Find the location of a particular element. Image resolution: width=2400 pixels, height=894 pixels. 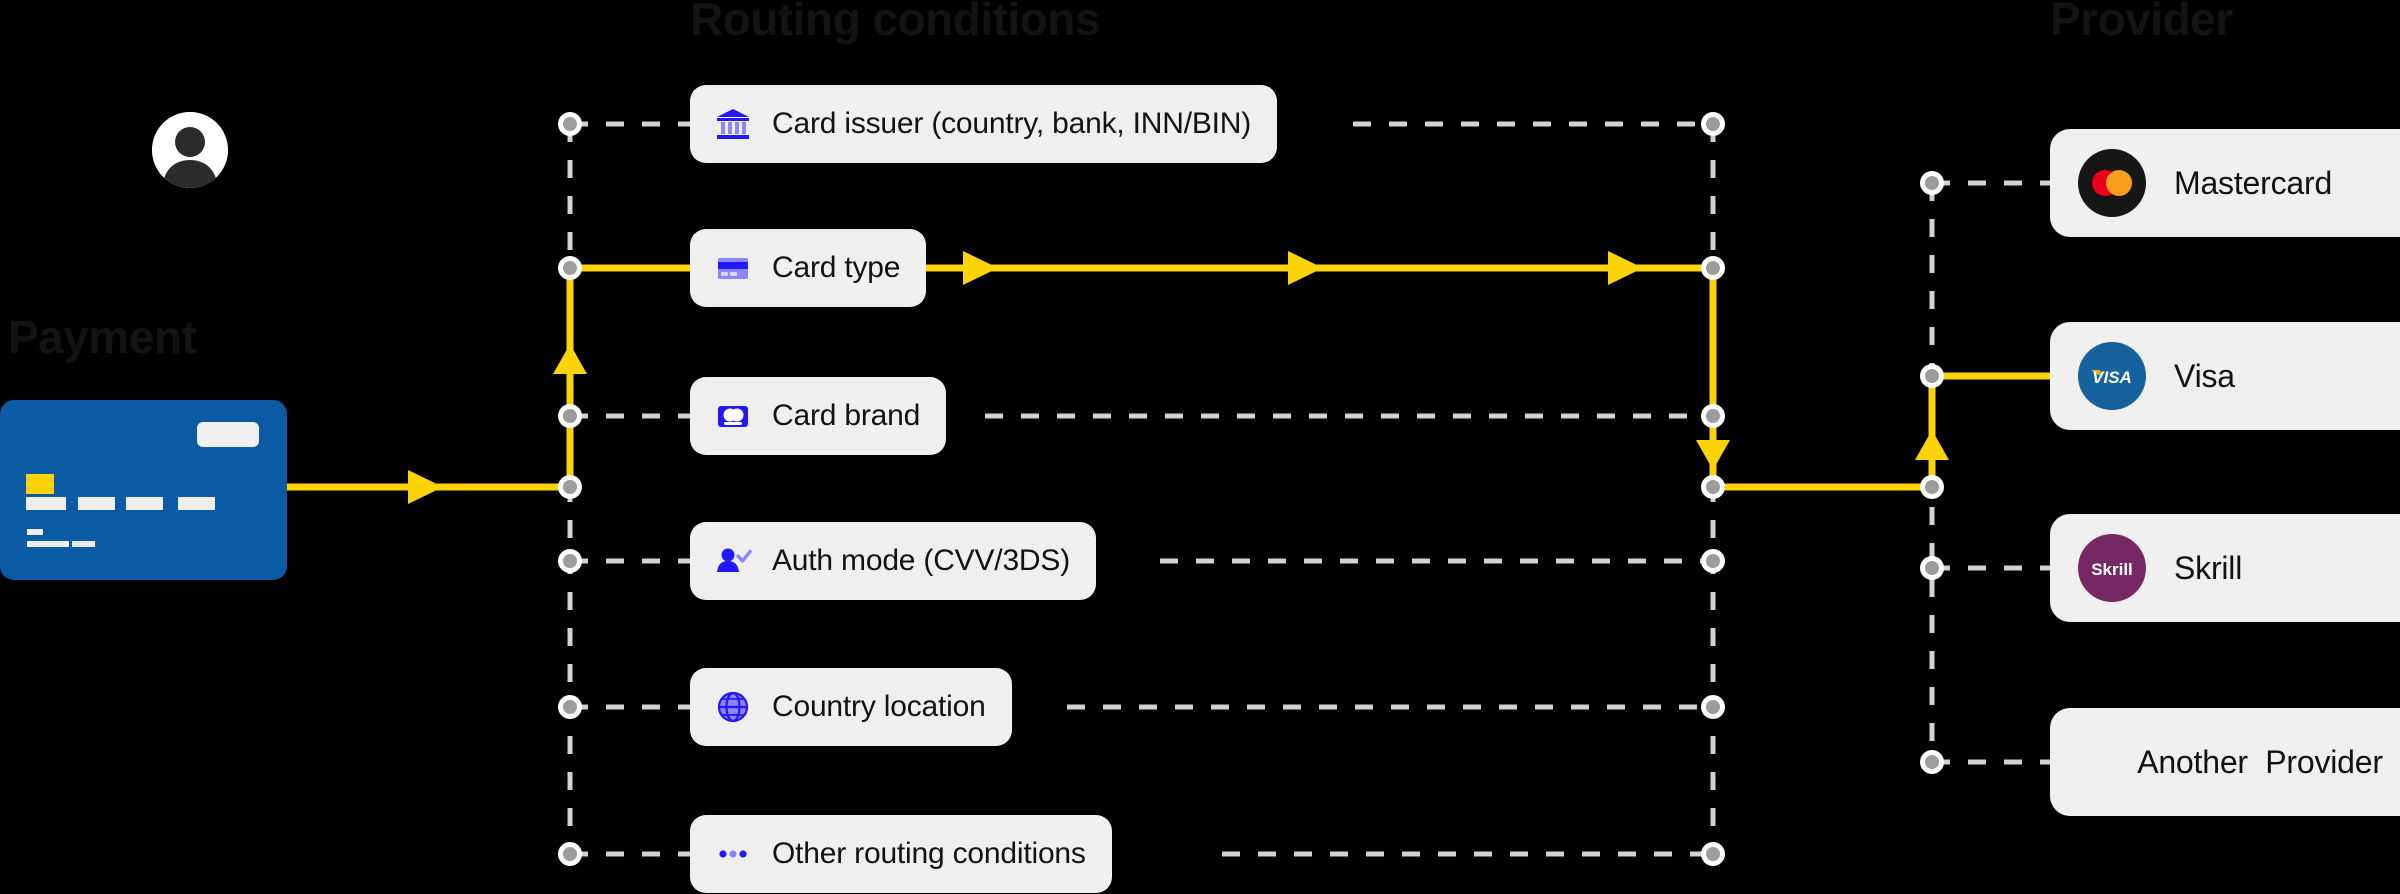

svg-text: Skrill is located at coordinates (2112, 569).